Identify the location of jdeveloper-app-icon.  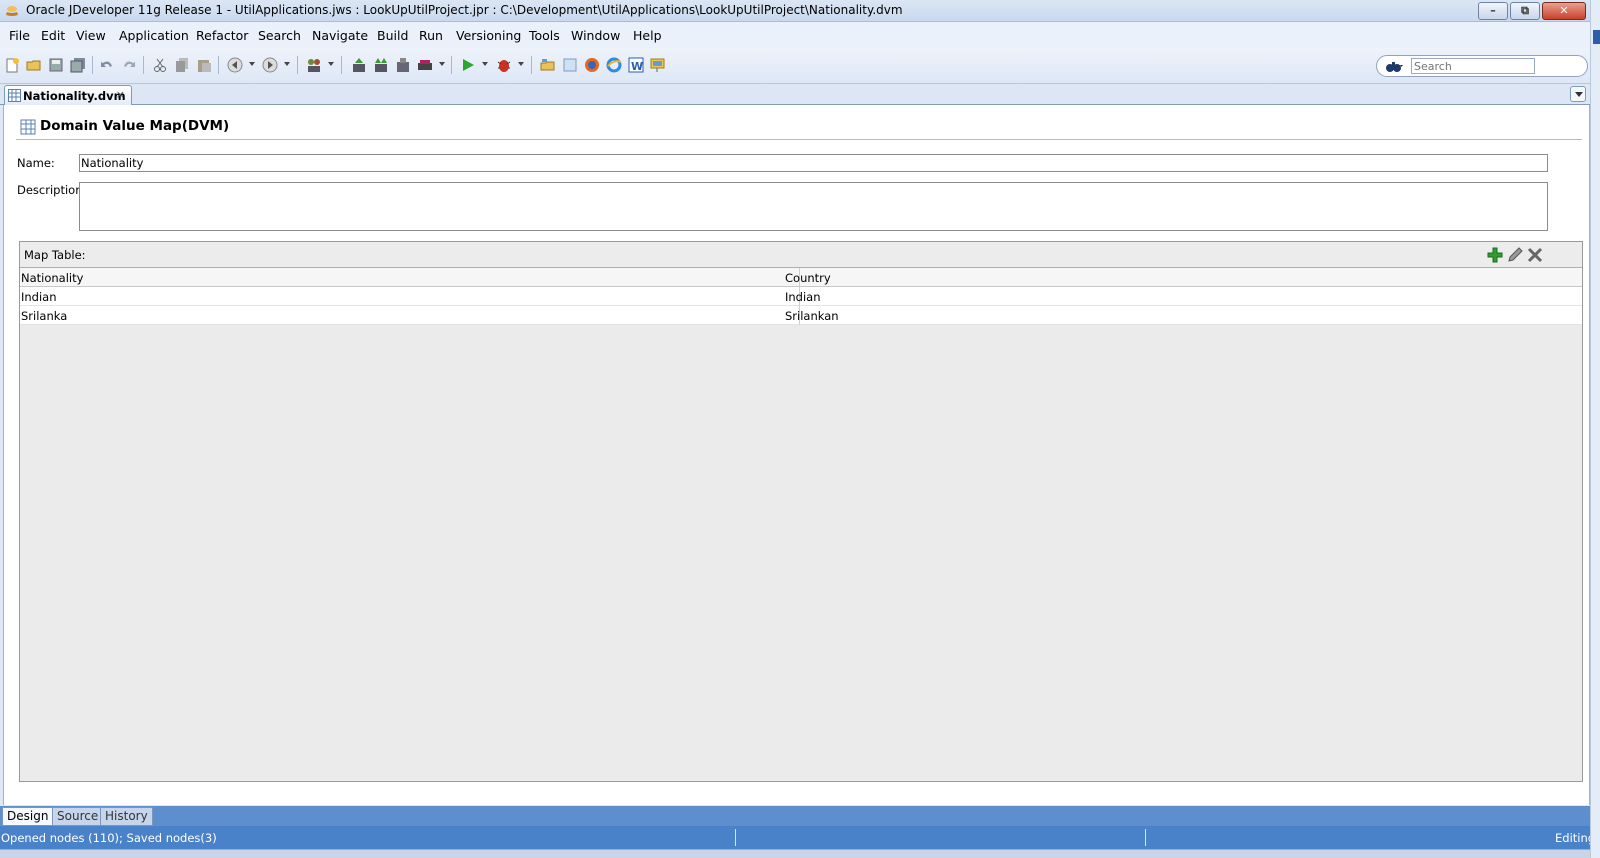
(12, 11).